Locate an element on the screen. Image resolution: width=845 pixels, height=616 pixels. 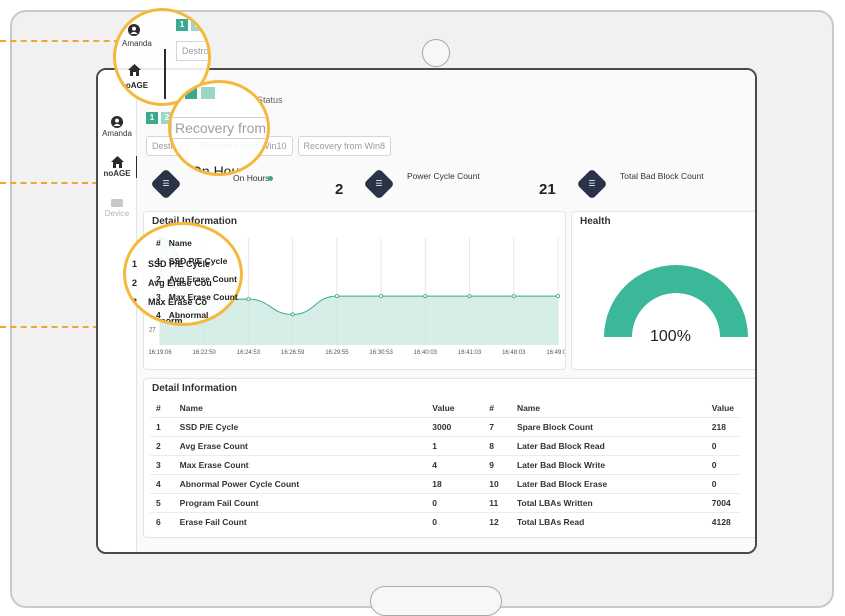
row-num-2: 12 is located at coordinates (497, 521).